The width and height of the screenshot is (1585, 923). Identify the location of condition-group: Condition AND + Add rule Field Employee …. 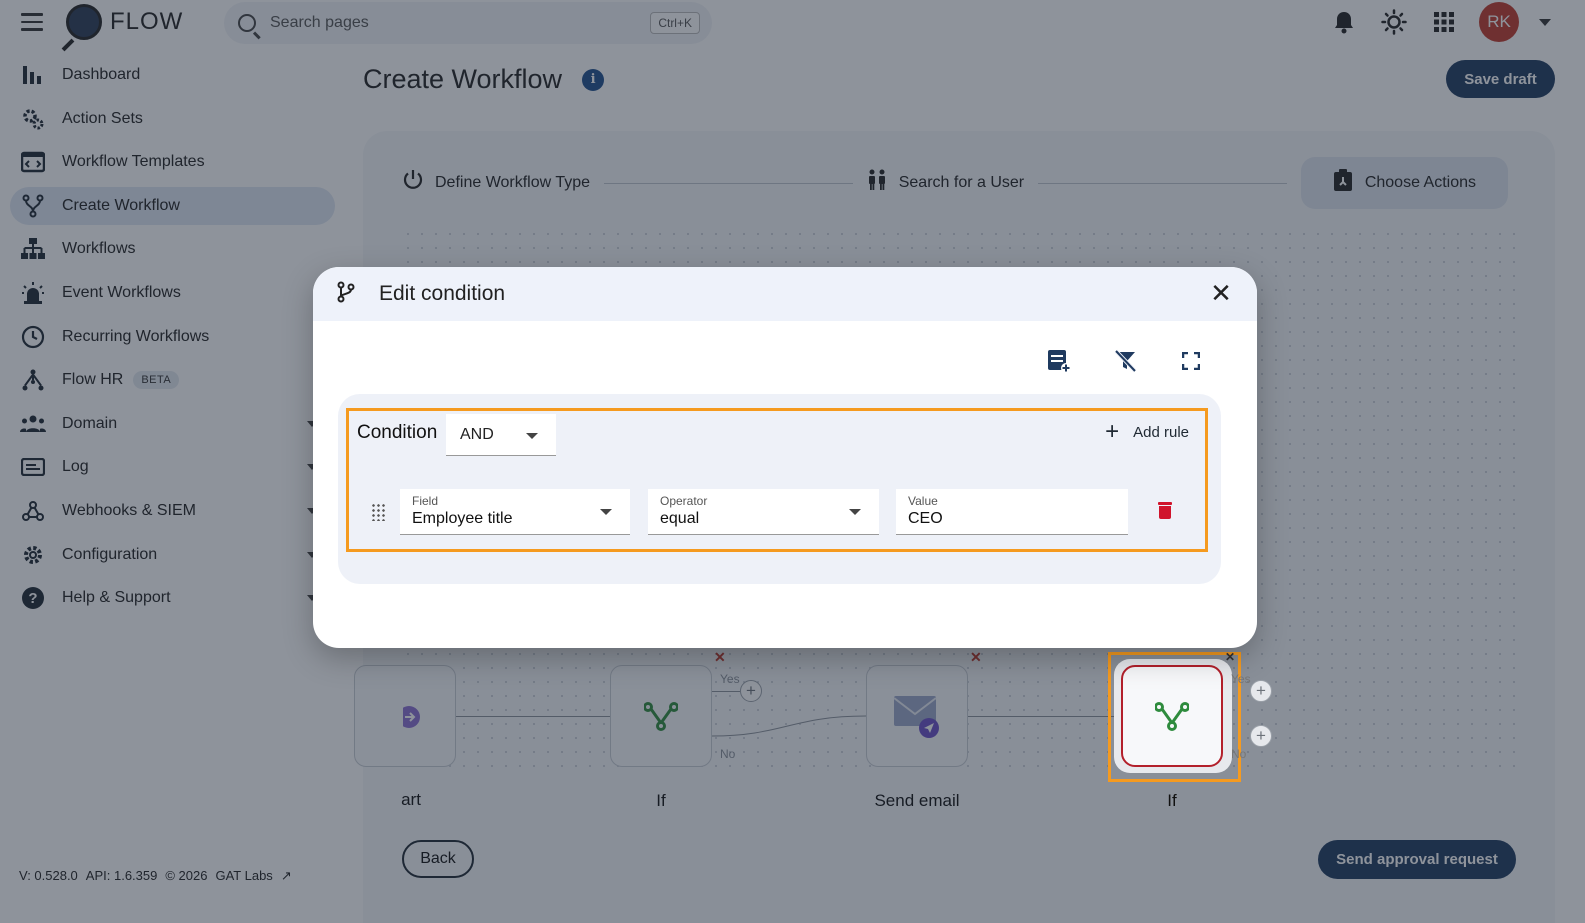
(777, 480).